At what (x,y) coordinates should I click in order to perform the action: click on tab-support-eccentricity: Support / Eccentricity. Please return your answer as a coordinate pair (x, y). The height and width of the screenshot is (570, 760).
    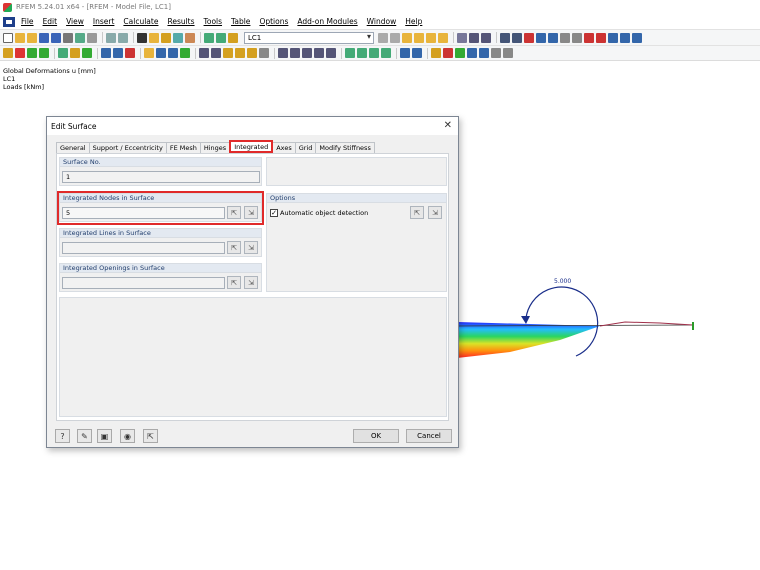
    Looking at the image, I should click on (127, 147).